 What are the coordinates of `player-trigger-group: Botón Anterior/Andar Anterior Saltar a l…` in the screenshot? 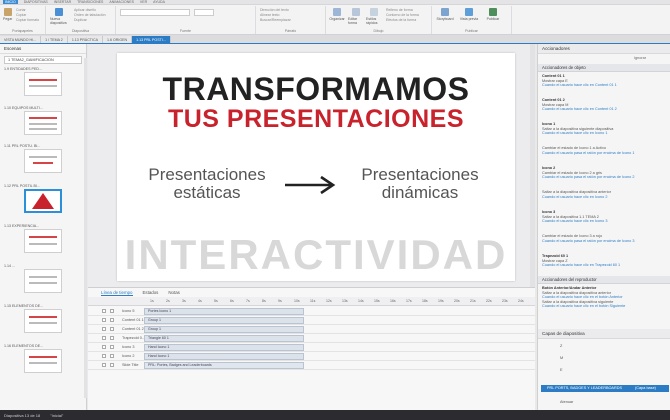 It's located at (604, 297).